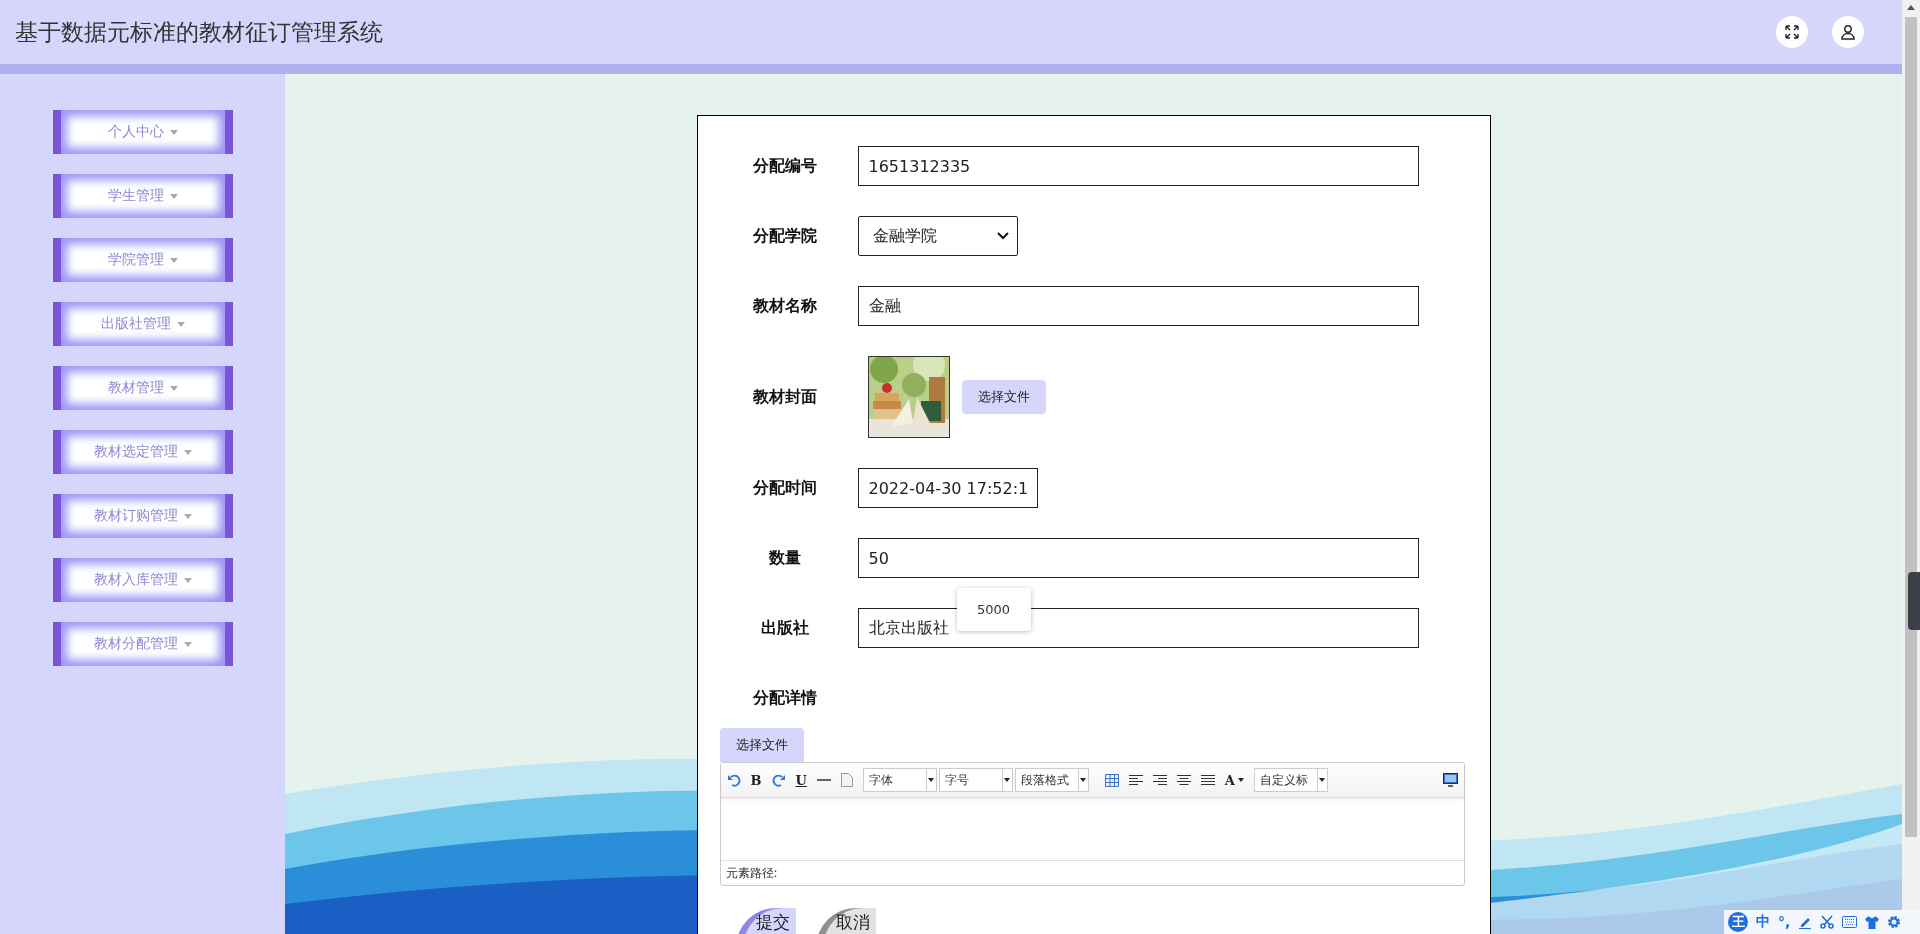 The width and height of the screenshot is (1920, 934). Describe the element at coordinates (784, 166) in the screenshot. I see `field-label: 分配编号` at that location.